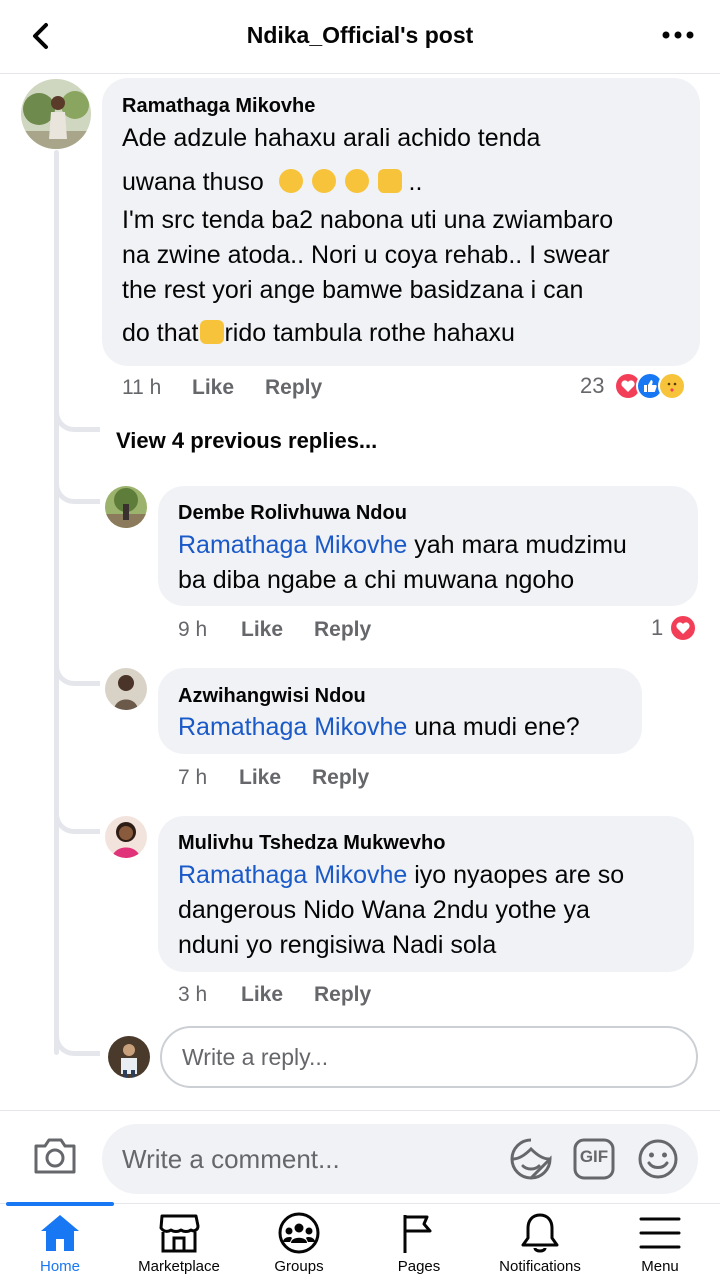 The width and height of the screenshot is (720, 1280). What do you see at coordinates (337, 945) in the screenshot?
I see `comment-text-line: nduni yo rengisiwa Nadi sola` at bounding box center [337, 945].